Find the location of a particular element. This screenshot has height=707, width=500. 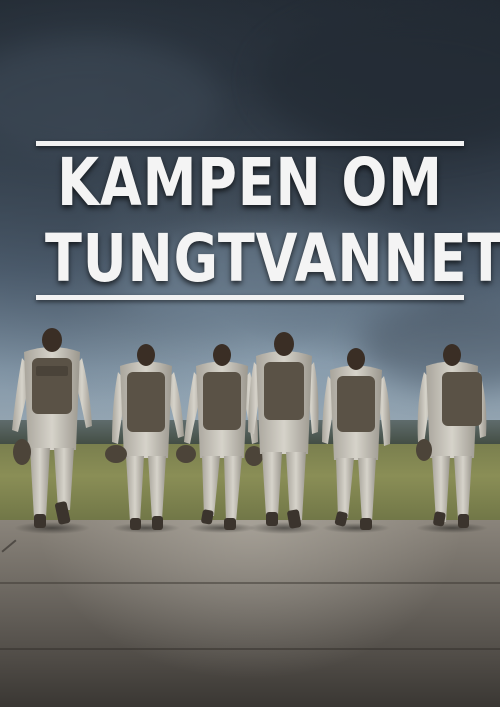

title-line-2: TUNGTVANNET is located at coordinates (272, 258).